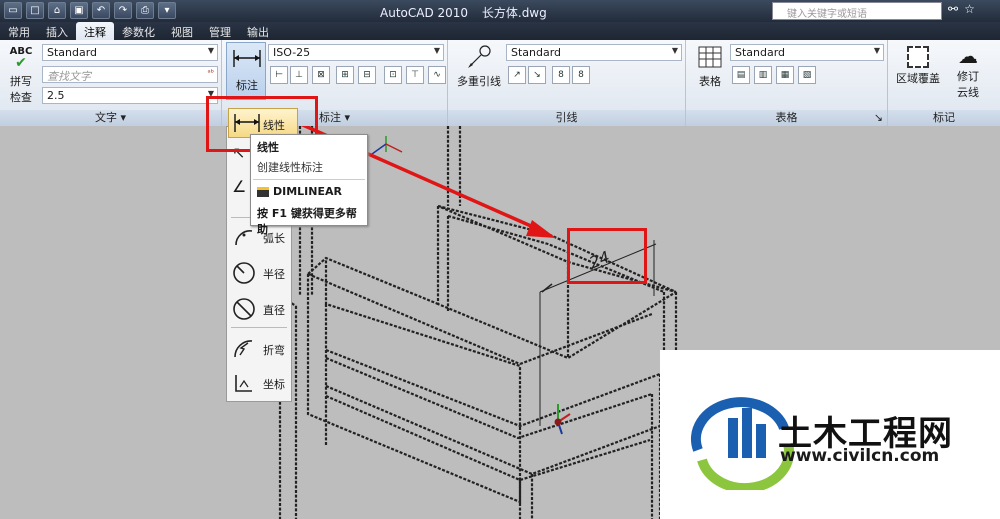 The height and width of the screenshot is (519, 1000). Describe the element at coordinates (299, 191) in the screenshot. I see `tooltip-command-row: DIMLINEAR` at that location.